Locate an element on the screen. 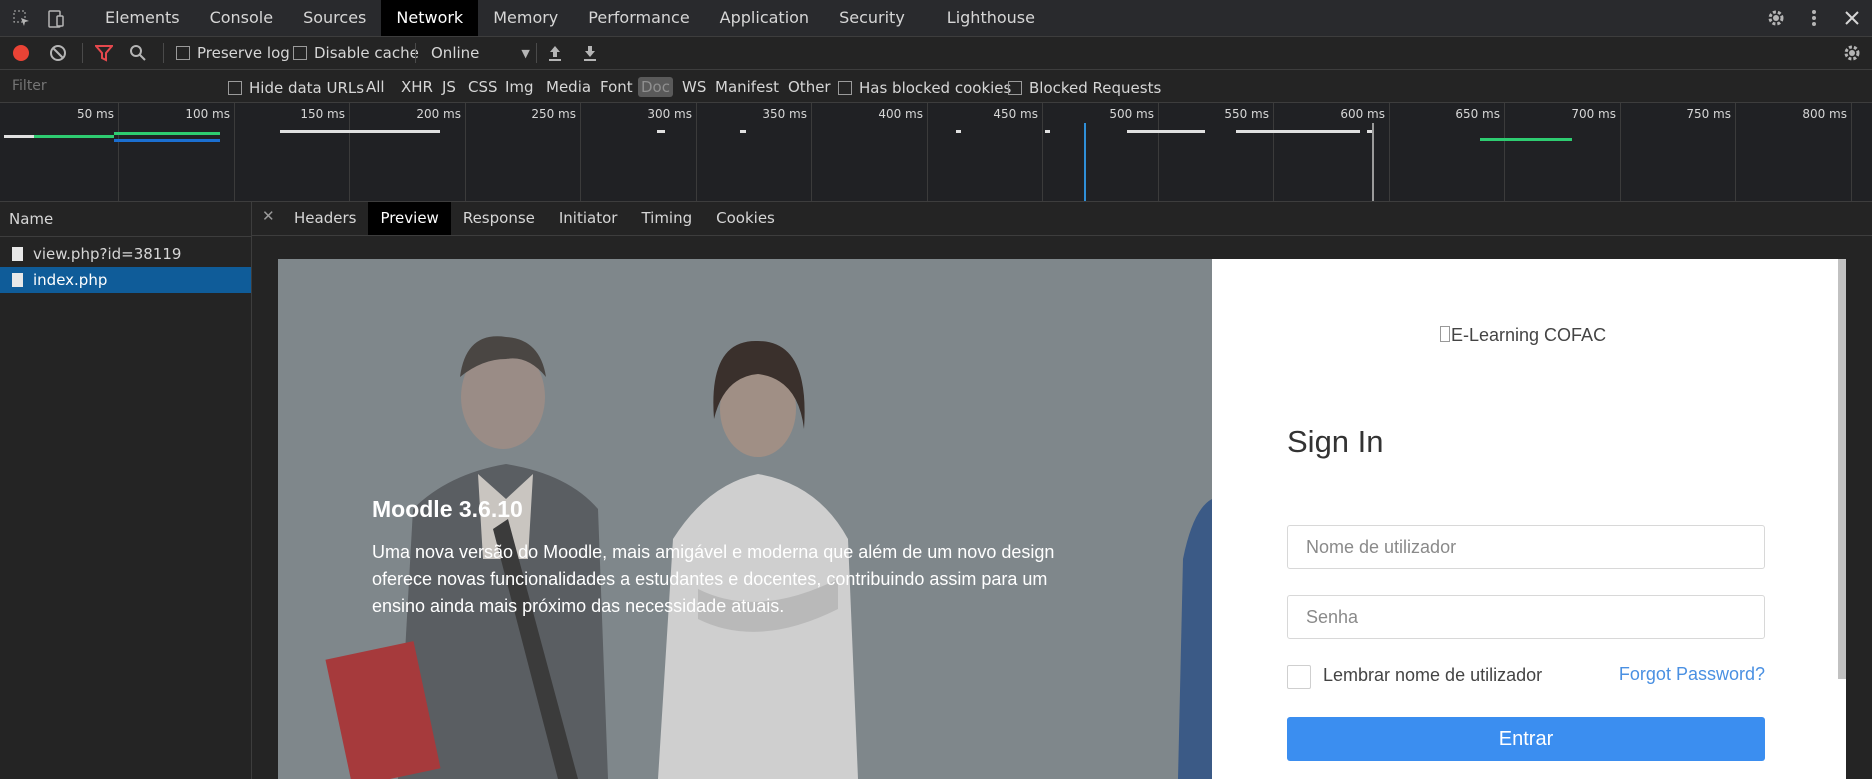 This screenshot has width=1872, height=779. clear-icon is located at coordinates (58, 53).